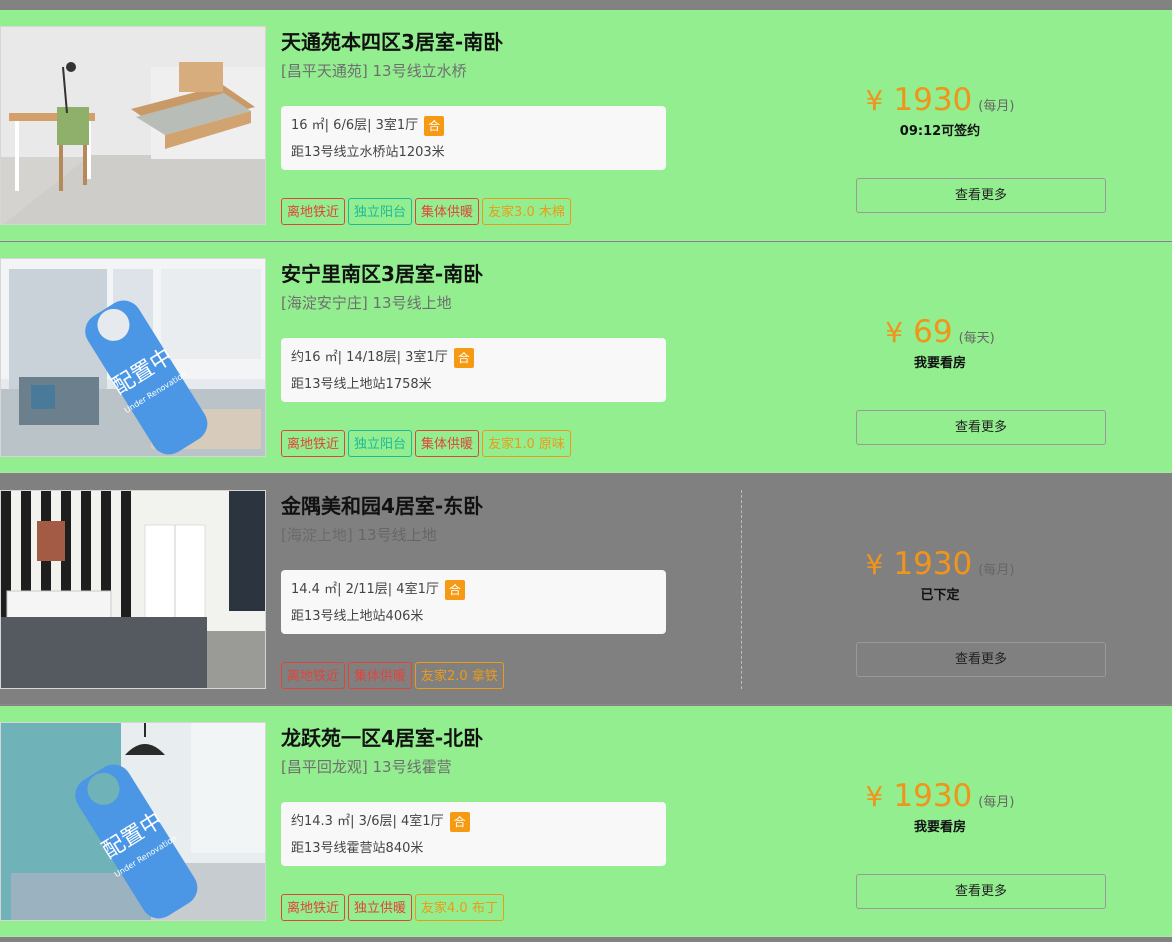  What do you see at coordinates (741, 589) in the screenshot?
I see `column-divider` at bounding box center [741, 589].